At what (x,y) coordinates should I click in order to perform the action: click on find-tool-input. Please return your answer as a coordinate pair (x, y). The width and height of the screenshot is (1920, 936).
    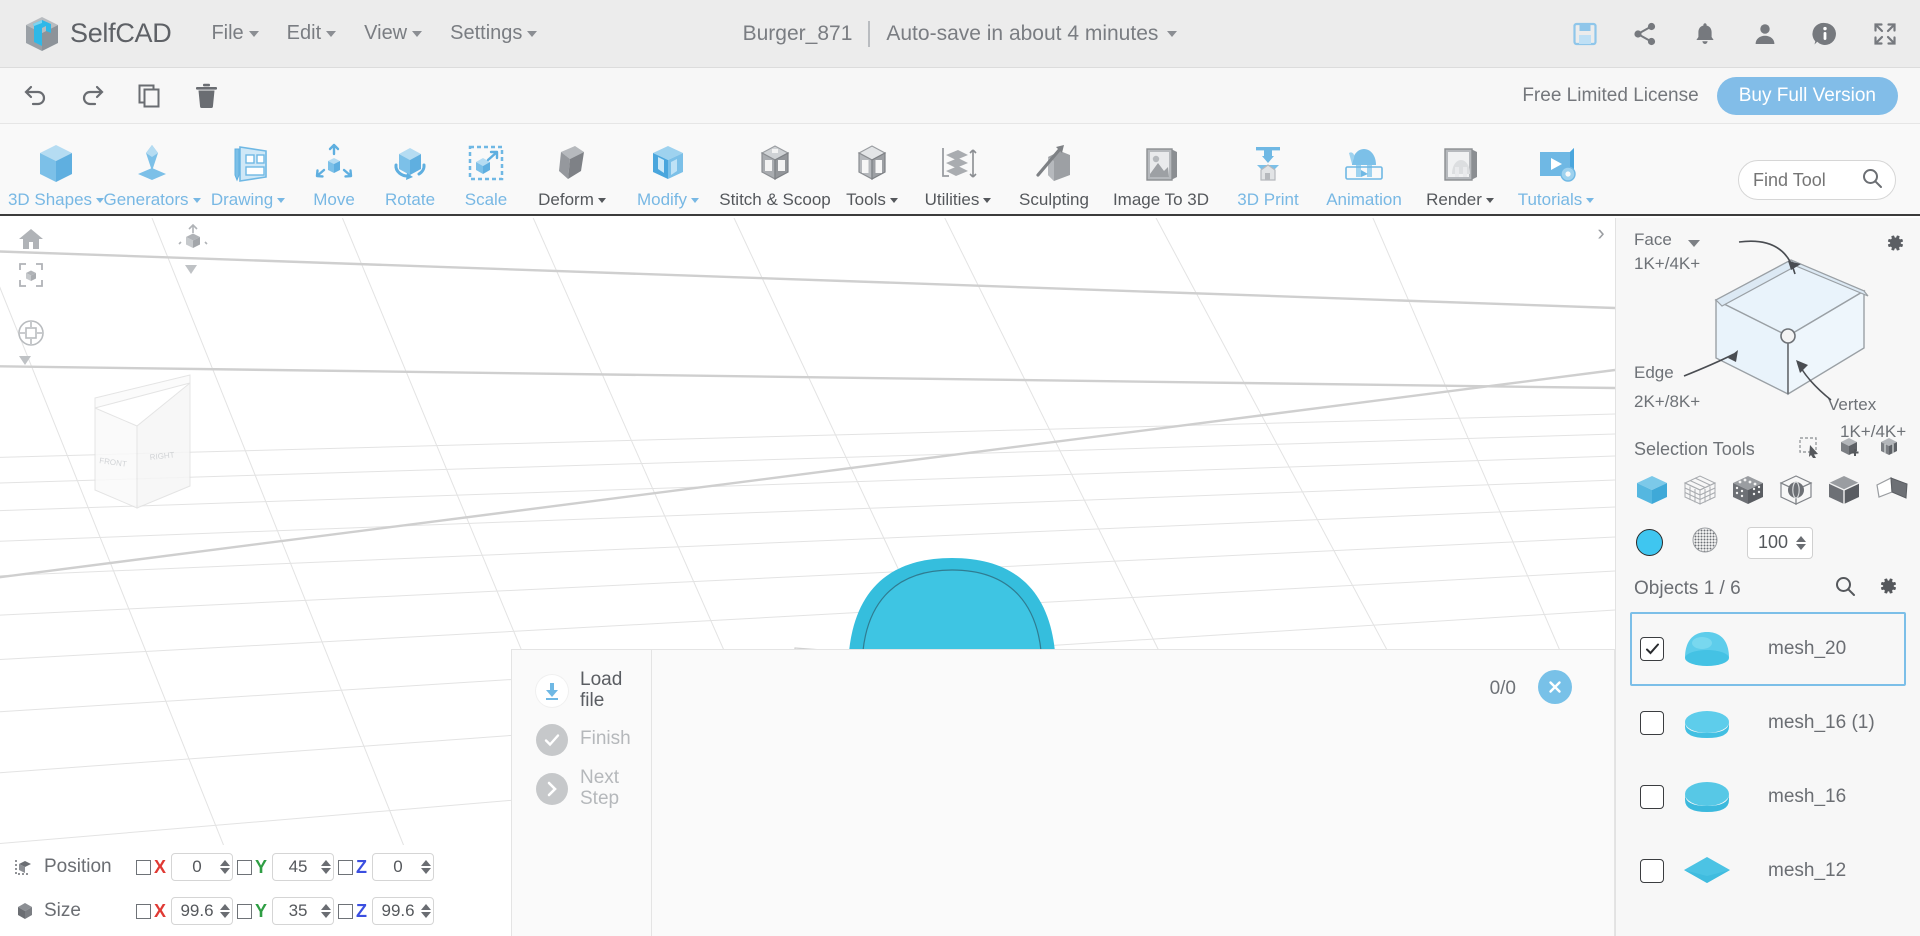
    Looking at the image, I should click on (1803, 180).